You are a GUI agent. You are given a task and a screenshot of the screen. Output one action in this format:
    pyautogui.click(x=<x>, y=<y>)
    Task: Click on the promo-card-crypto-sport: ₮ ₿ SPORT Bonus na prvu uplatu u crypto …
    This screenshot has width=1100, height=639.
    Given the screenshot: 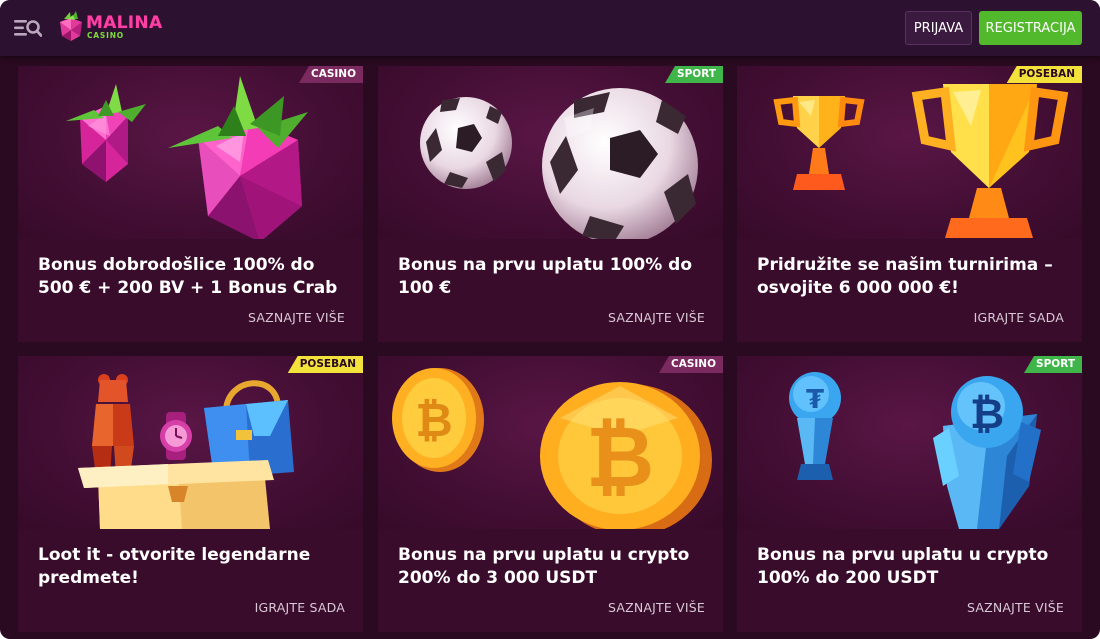 What is the action you would take?
    pyautogui.click(x=909, y=494)
    